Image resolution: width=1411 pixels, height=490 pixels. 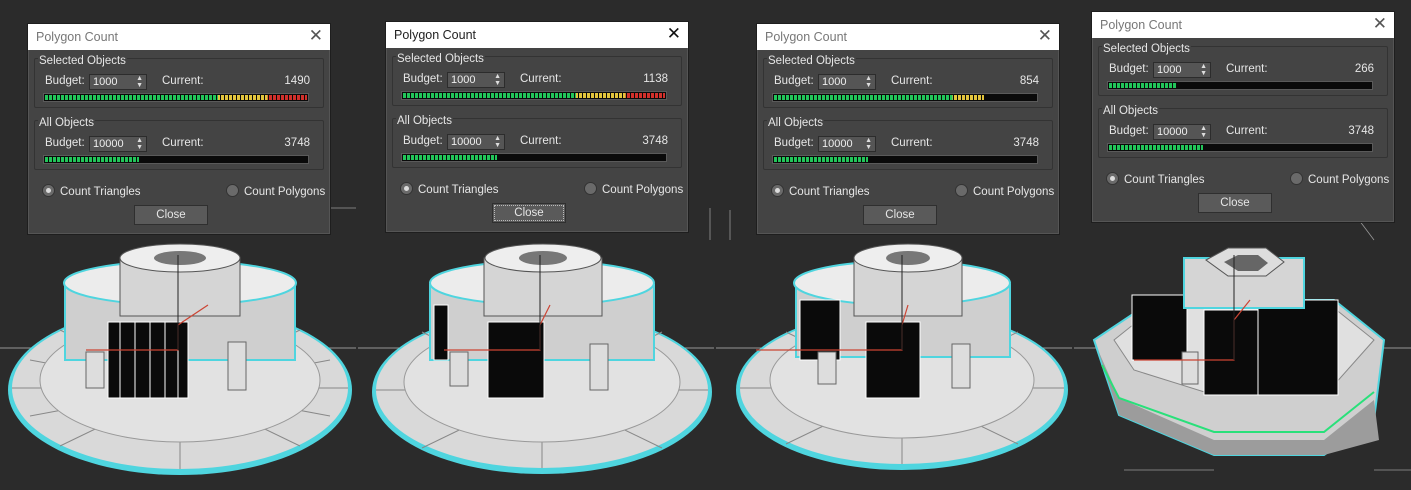 What do you see at coordinates (655, 79) in the screenshot?
I see `selected-current-value: 1138` at bounding box center [655, 79].